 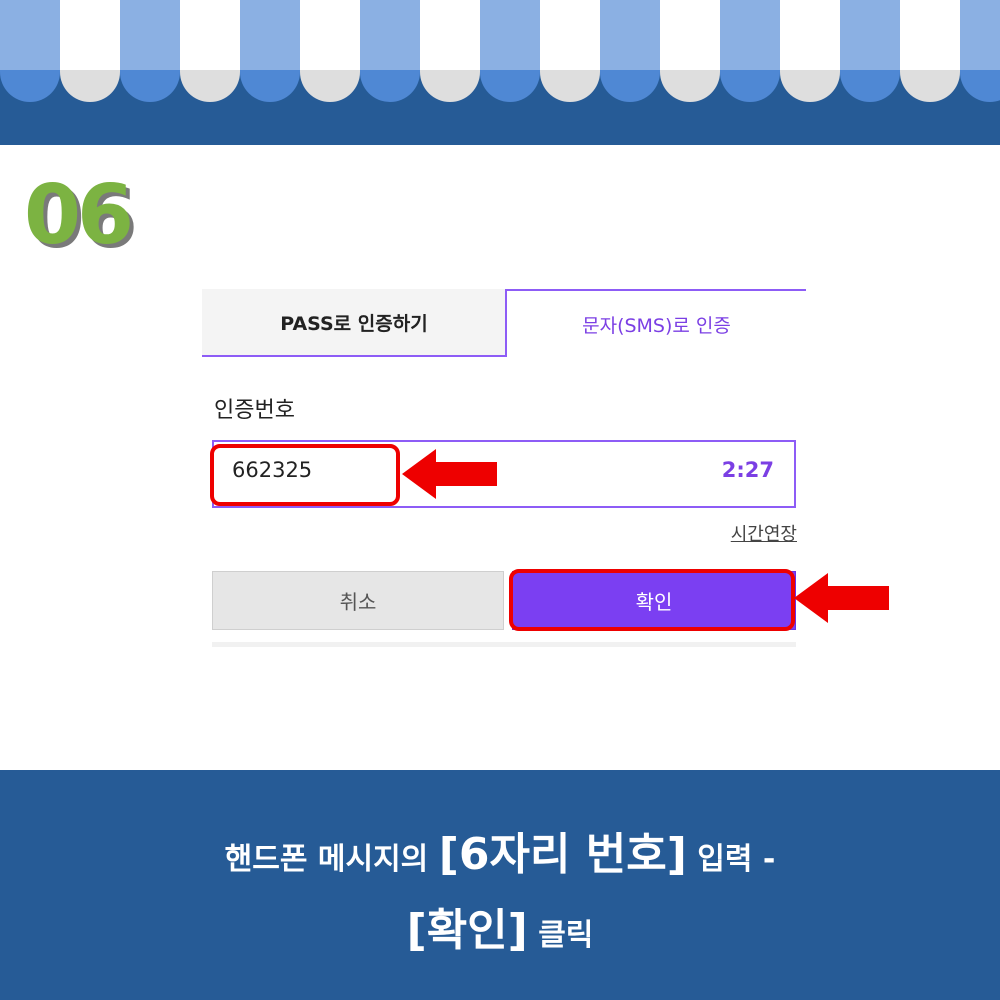 I want to click on instruction-line-1-emphasis: [6자리 번호], so click(x=562, y=854).